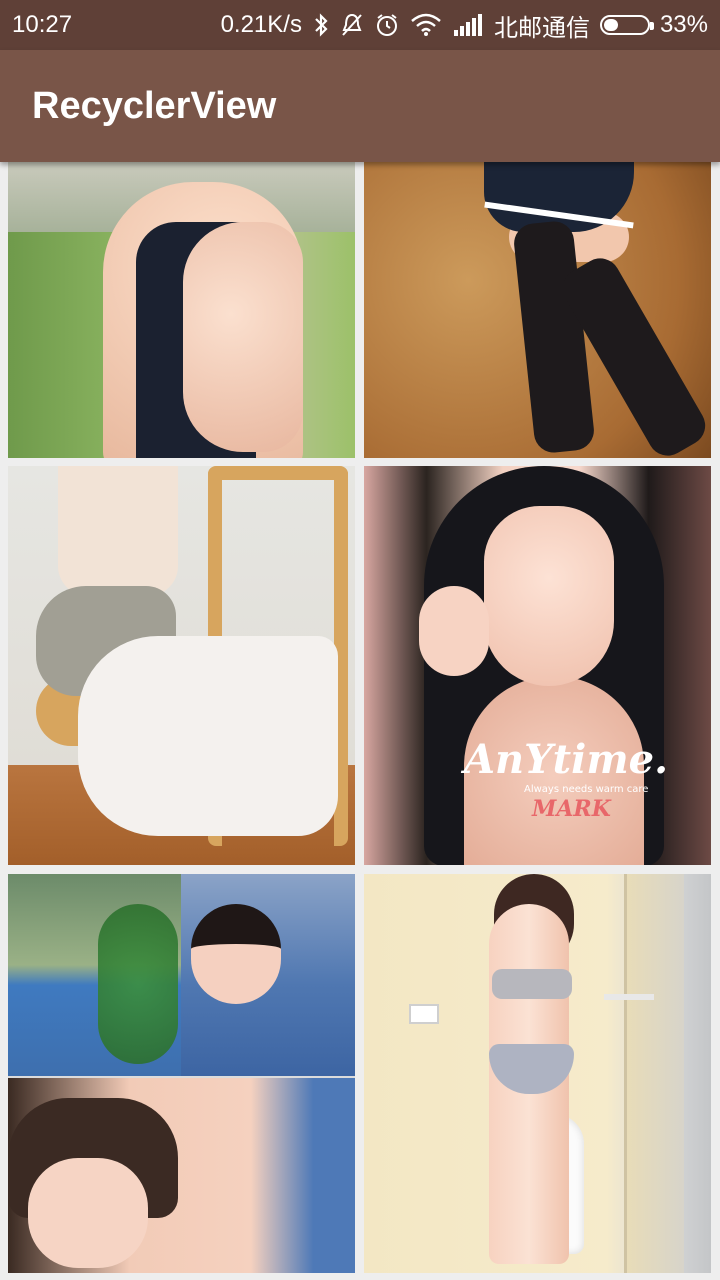 Image resolution: width=720 pixels, height=1280 pixels. What do you see at coordinates (532, 984) in the screenshot?
I see `image-clothing` at bounding box center [532, 984].